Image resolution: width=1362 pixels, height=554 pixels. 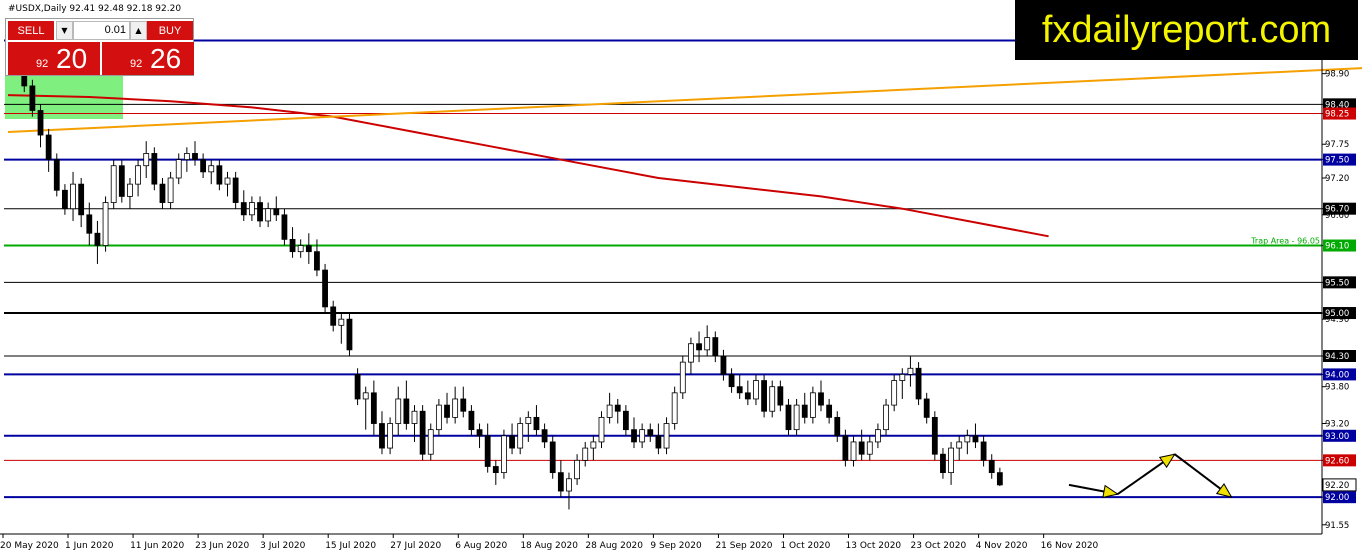 What do you see at coordinates (54, 58) in the screenshot?
I see `sell-price-box: 92 20` at bounding box center [54, 58].